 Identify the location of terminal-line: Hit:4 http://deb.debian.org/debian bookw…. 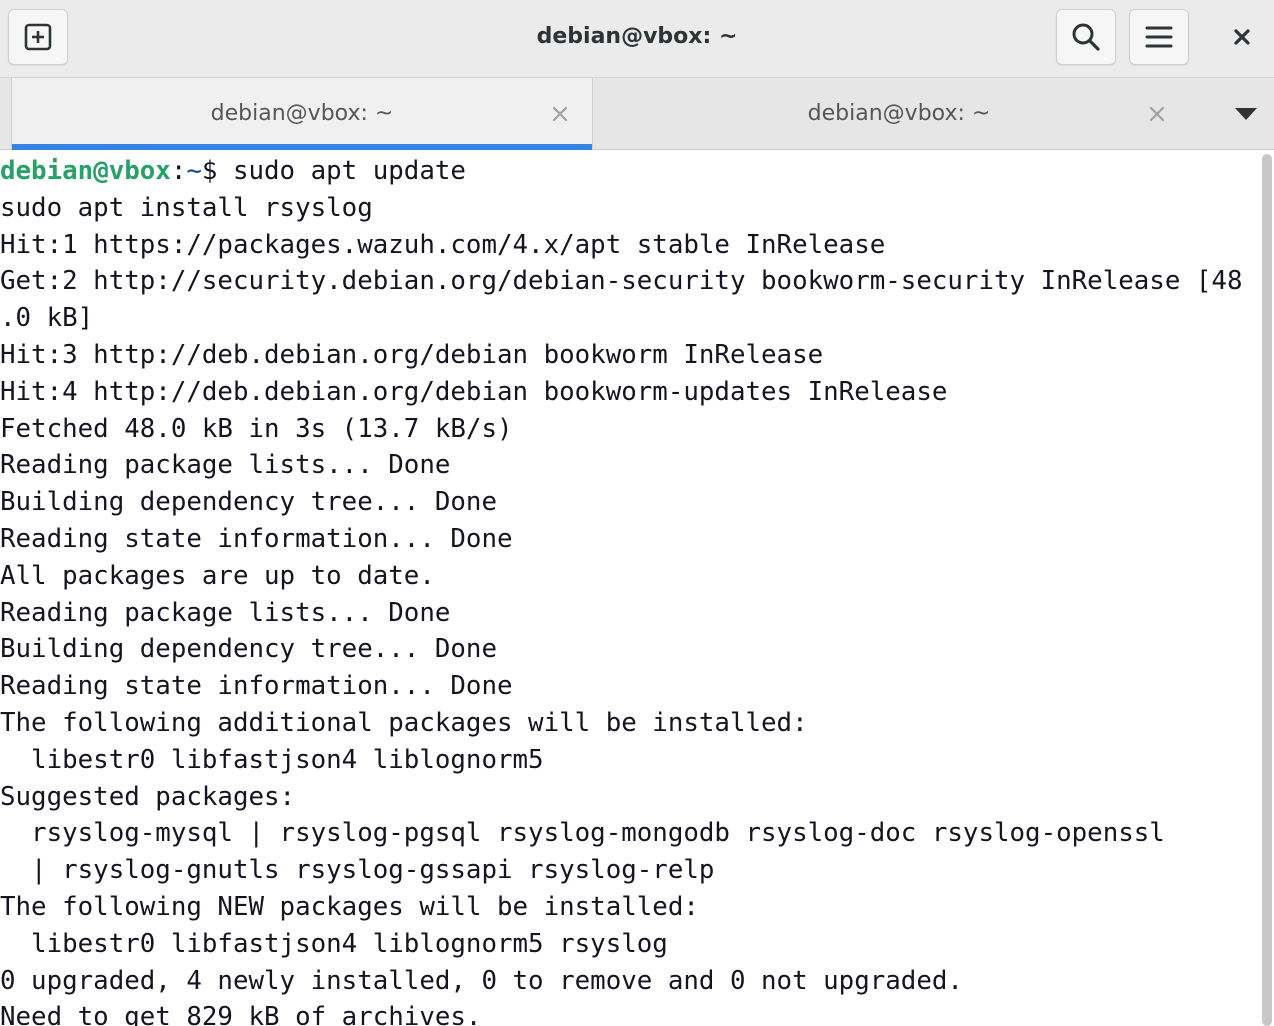
(474, 391).